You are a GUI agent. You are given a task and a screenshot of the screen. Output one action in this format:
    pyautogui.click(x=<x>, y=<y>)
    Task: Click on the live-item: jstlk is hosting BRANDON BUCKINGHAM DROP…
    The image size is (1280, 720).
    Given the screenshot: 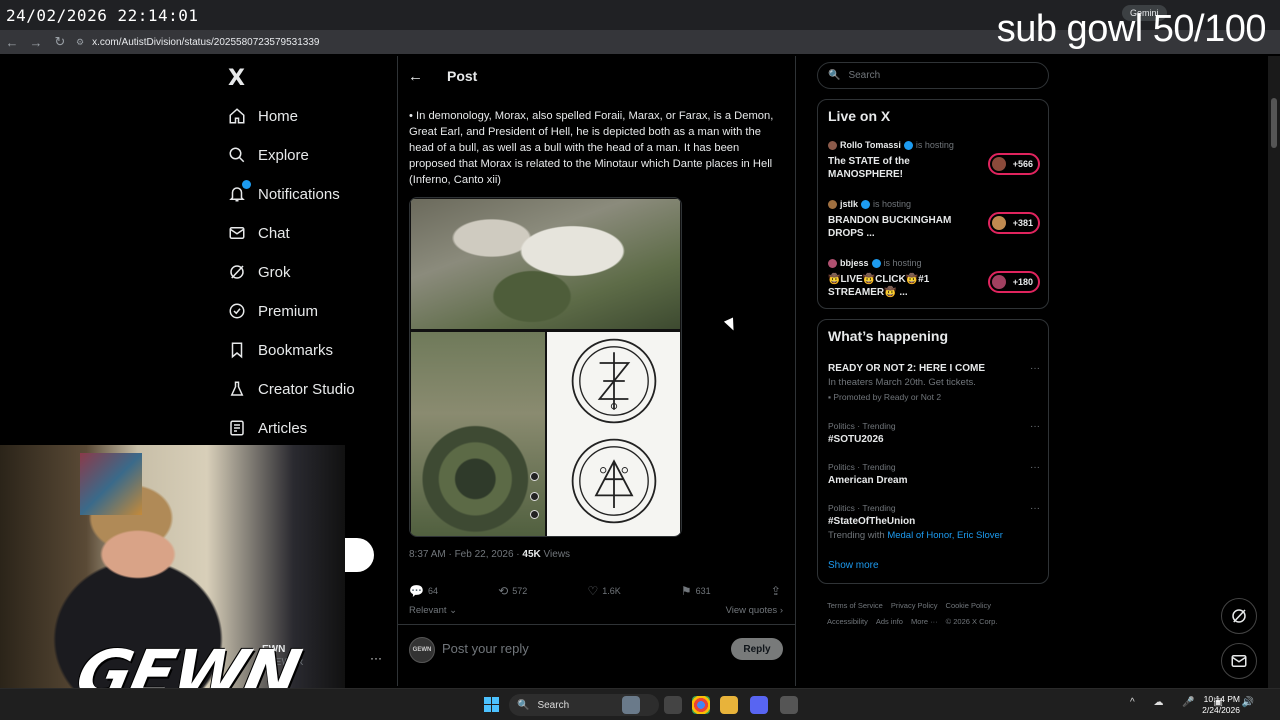 What is the action you would take?
    pyautogui.click(x=934, y=222)
    